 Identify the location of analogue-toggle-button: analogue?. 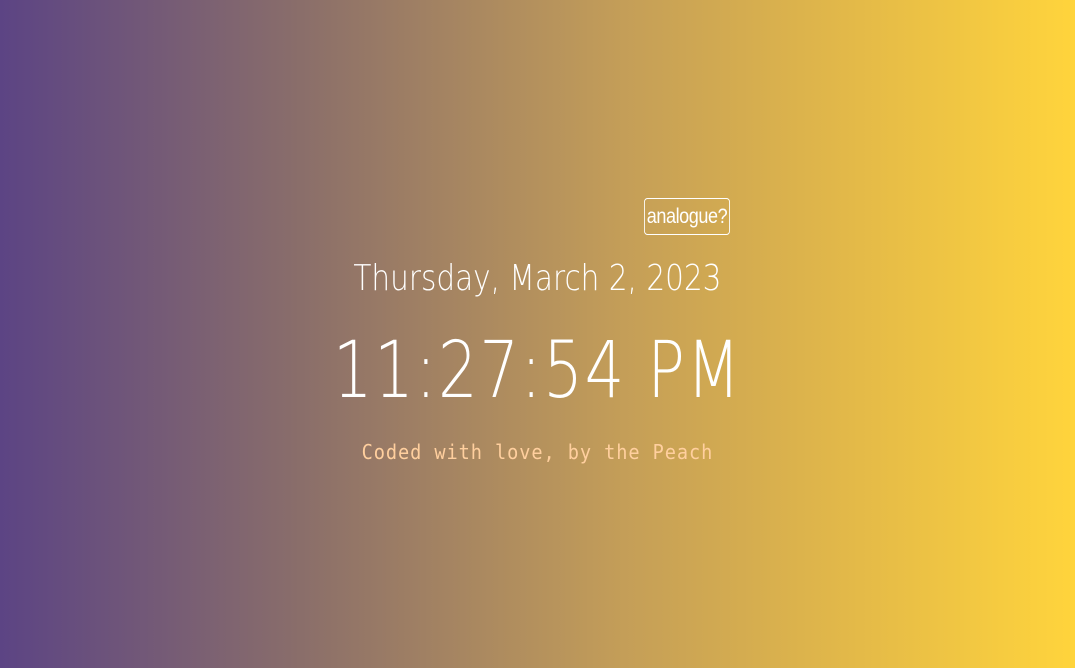
(687, 216).